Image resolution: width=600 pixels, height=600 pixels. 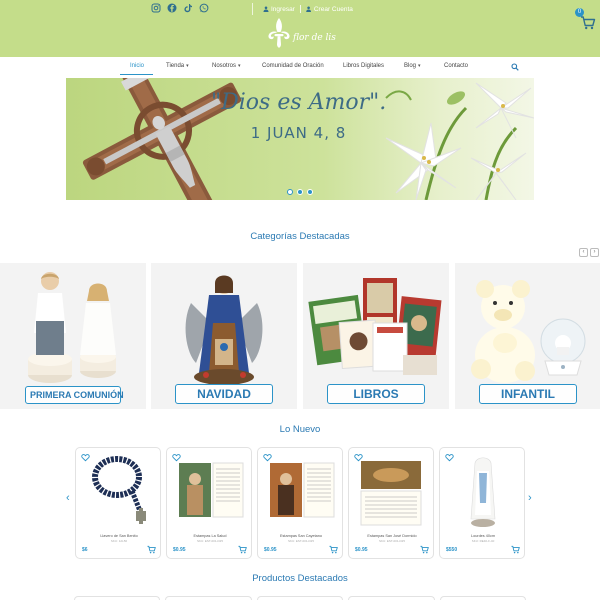 What do you see at coordinates (392, 536) in the screenshot?
I see `product-name: Estampas San José Dormido` at bounding box center [392, 536].